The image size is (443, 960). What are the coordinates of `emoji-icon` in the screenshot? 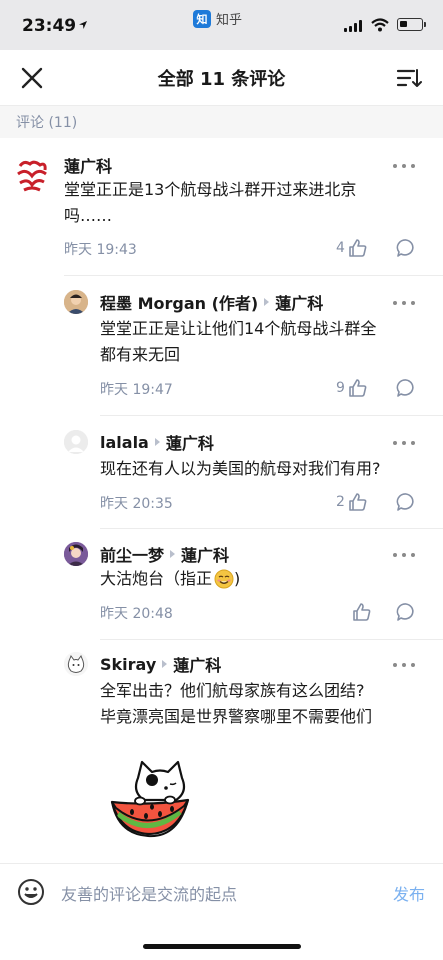 It's located at (31, 892).